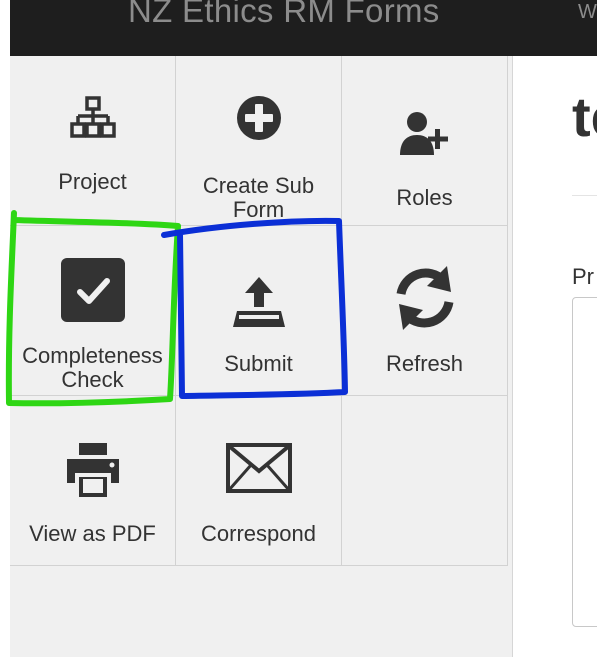 The height and width of the screenshot is (657, 597). What do you see at coordinates (92, 290) in the screenshot?
I see `checkbox-icon` at bounding box center [92, 290].